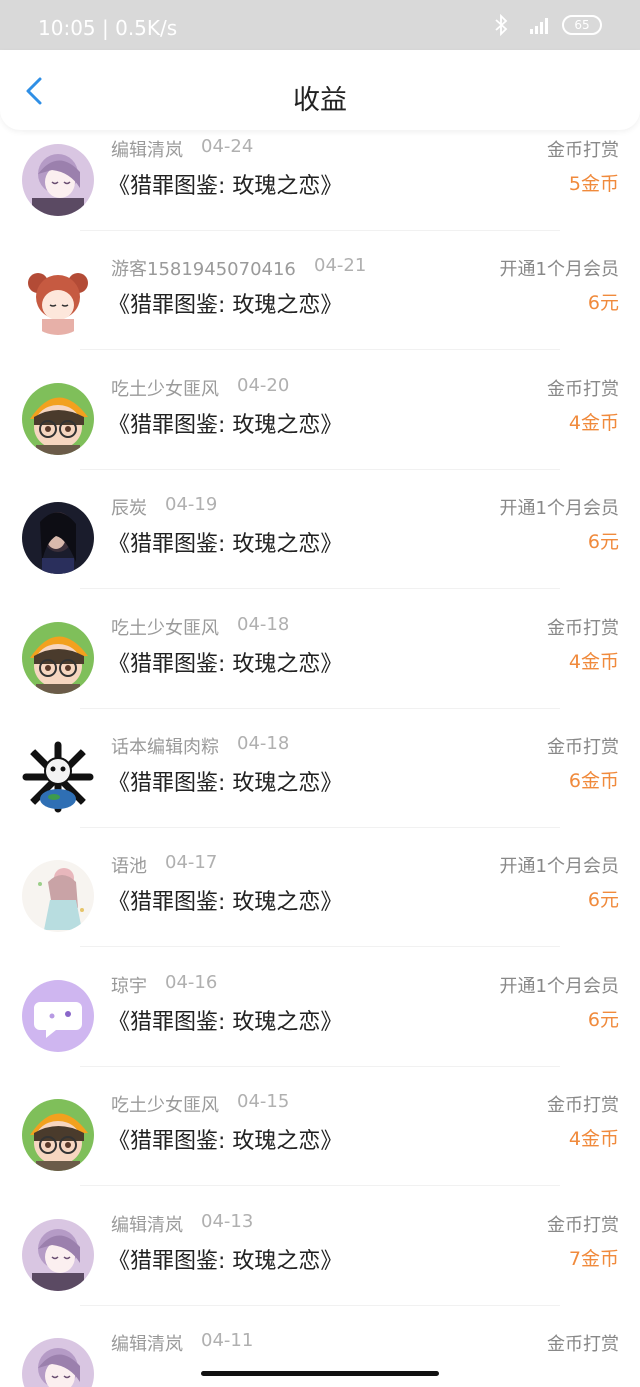  I want to click on user-name: 话本编辑肉粽, so click(165, 747).